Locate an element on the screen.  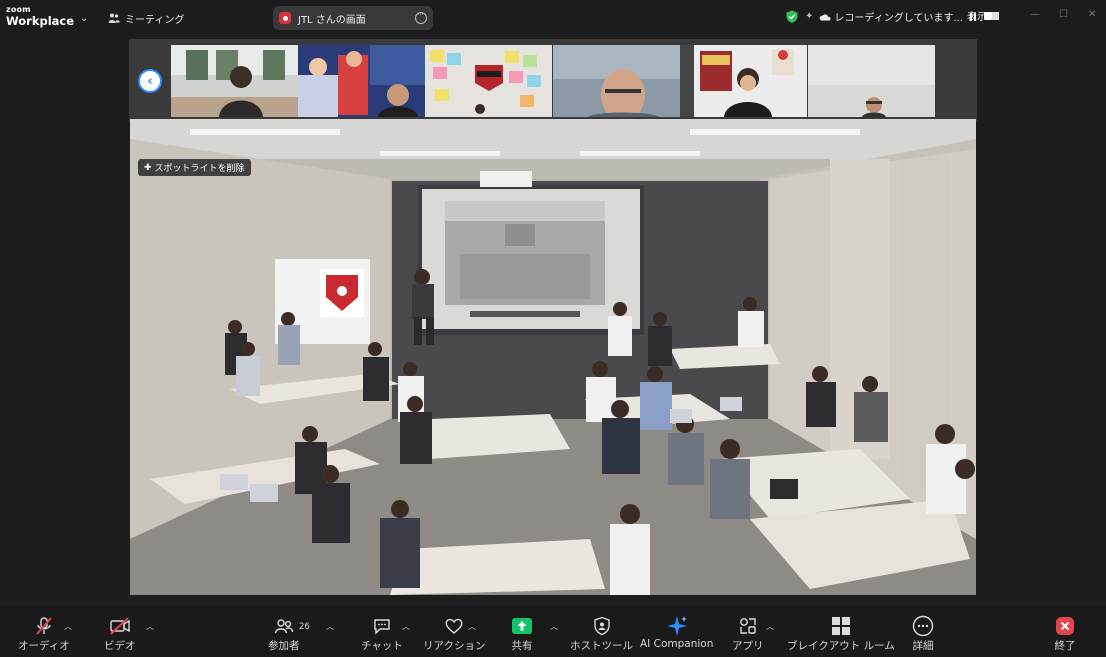
participants-button: 参加者 is located at coordinates (284, 634).